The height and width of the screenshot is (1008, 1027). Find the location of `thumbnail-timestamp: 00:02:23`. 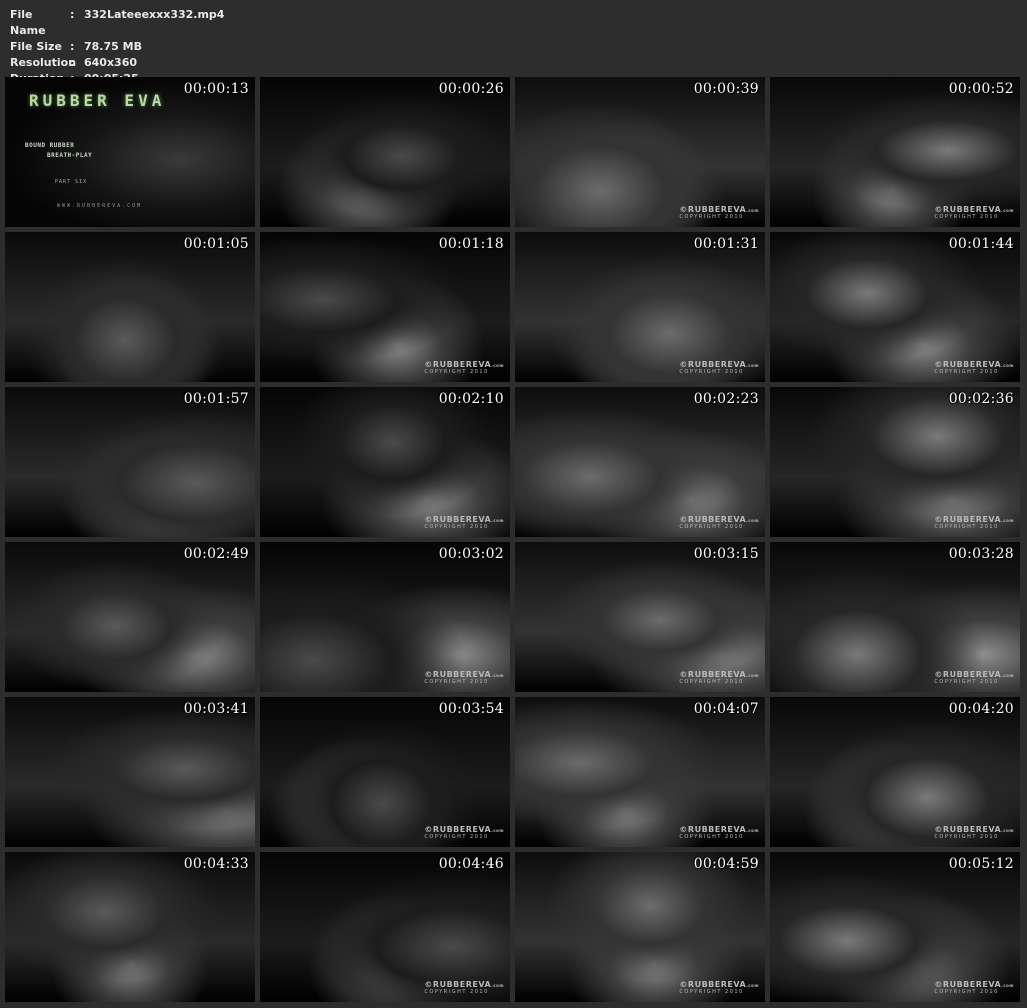

thumbnail-timestamp: 00:02:23 is located at coordinates (726, 399).